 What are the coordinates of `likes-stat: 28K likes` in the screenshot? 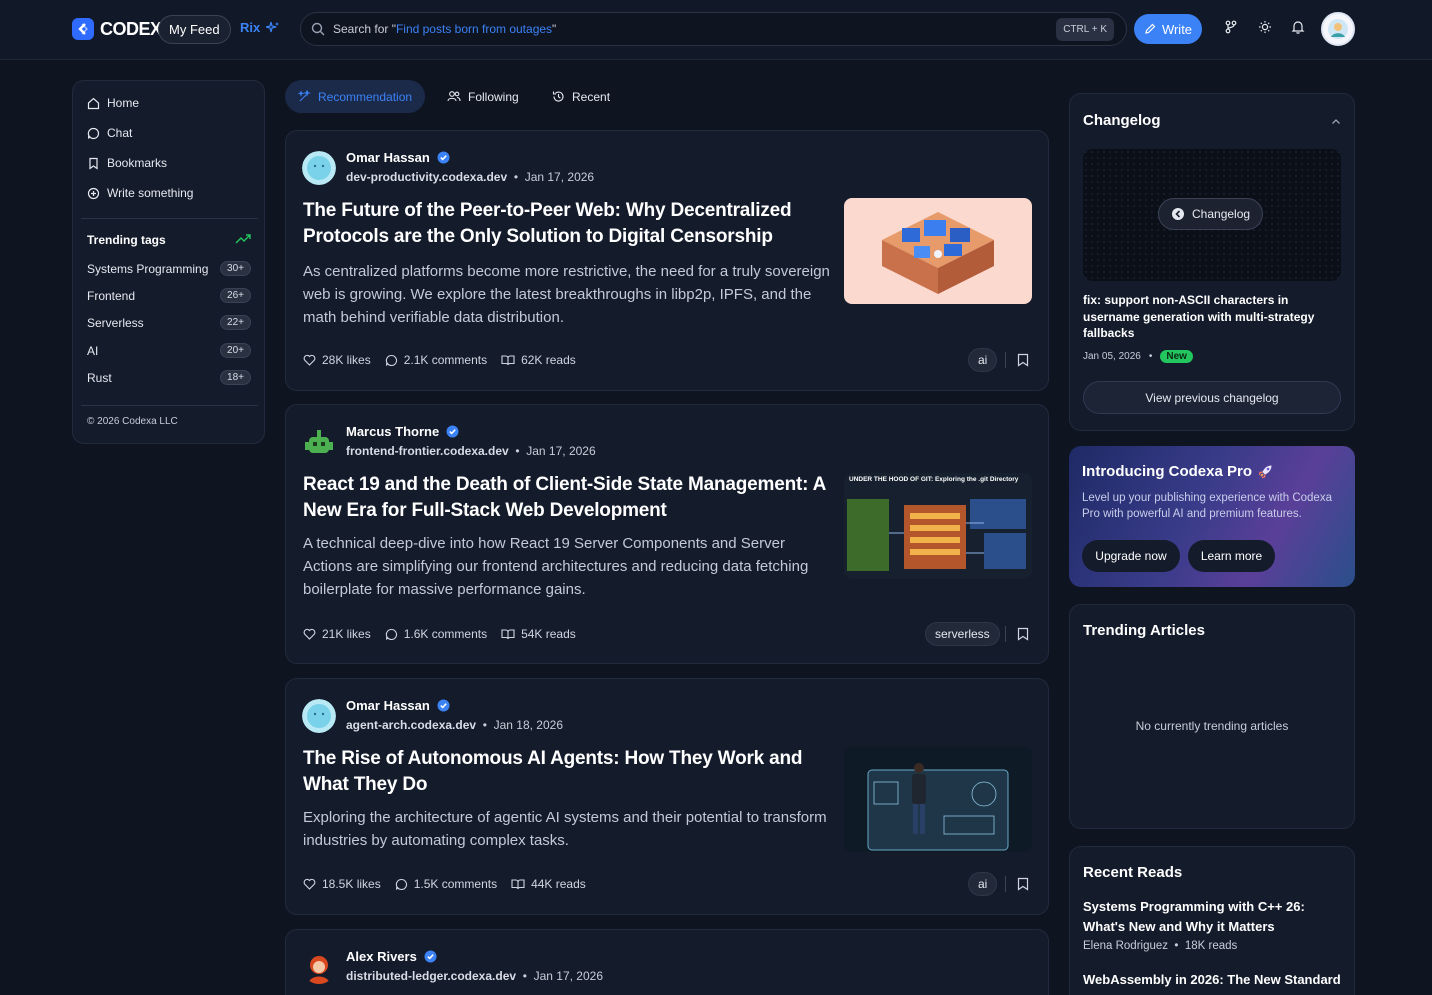 It's located at (337, 360).